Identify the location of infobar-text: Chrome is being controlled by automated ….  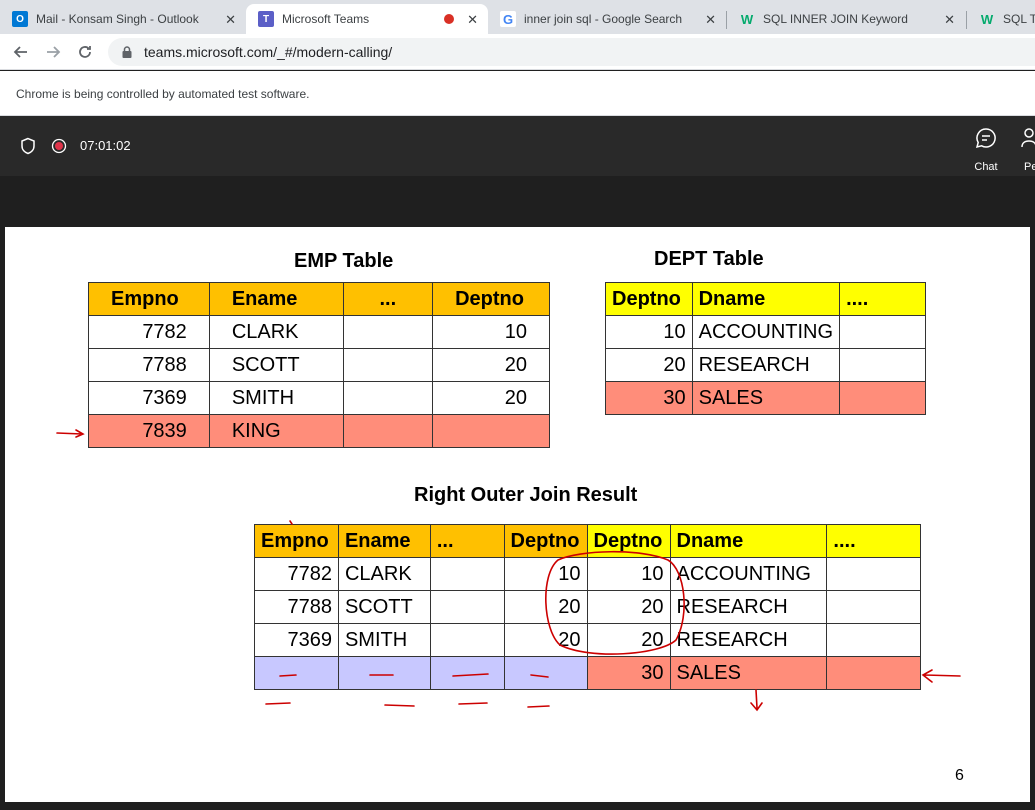
(163, 94).